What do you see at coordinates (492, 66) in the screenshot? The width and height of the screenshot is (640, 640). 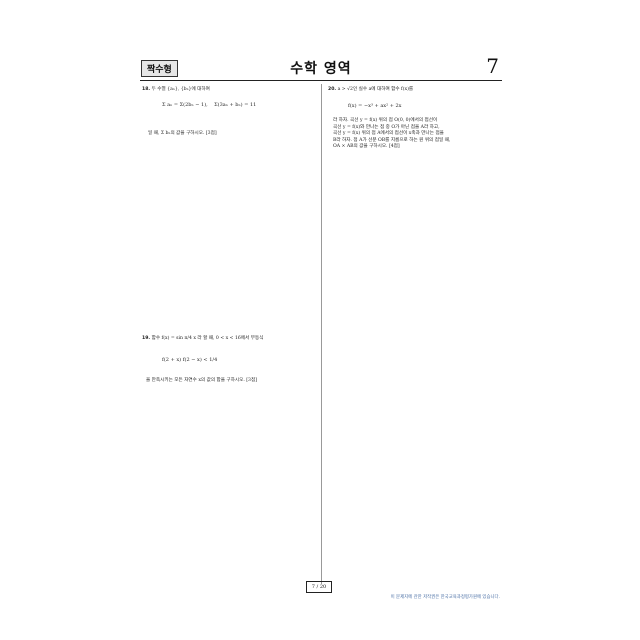 I see `page-number: 7` at bounding box center [492, 66].